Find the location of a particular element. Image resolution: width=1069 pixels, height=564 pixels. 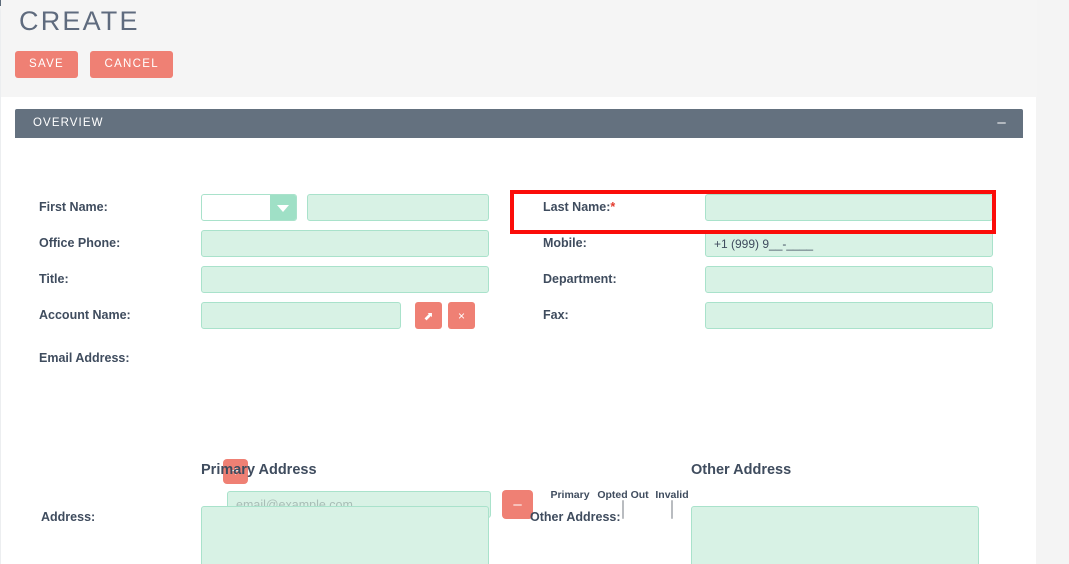

field-row-mobile: Mobile: is located at coordinates (771, 245).